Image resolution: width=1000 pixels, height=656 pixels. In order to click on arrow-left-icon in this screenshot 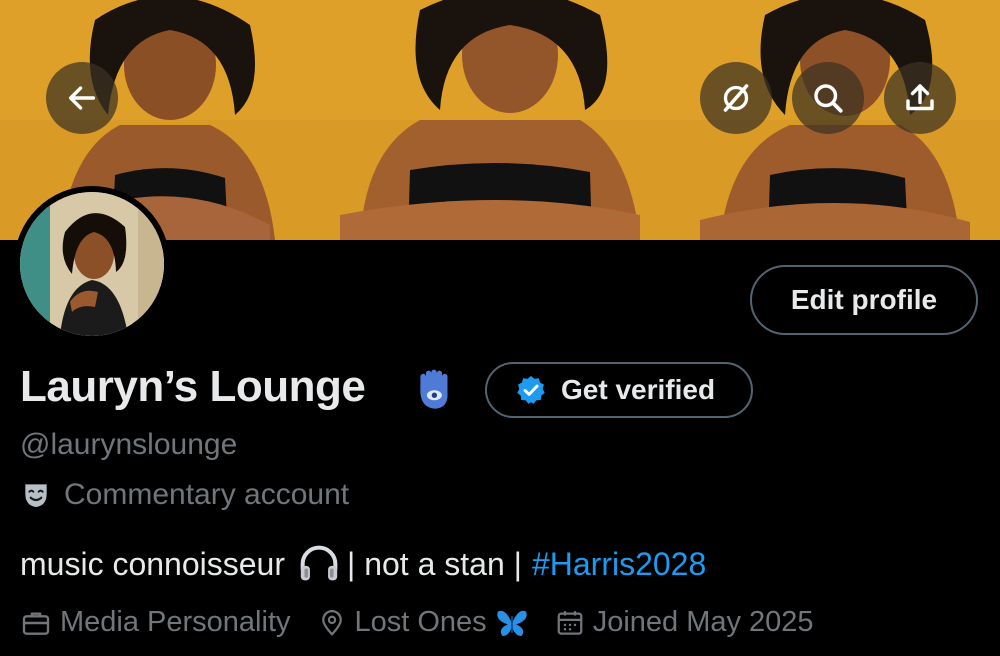, I will do `click(82, 98)`.